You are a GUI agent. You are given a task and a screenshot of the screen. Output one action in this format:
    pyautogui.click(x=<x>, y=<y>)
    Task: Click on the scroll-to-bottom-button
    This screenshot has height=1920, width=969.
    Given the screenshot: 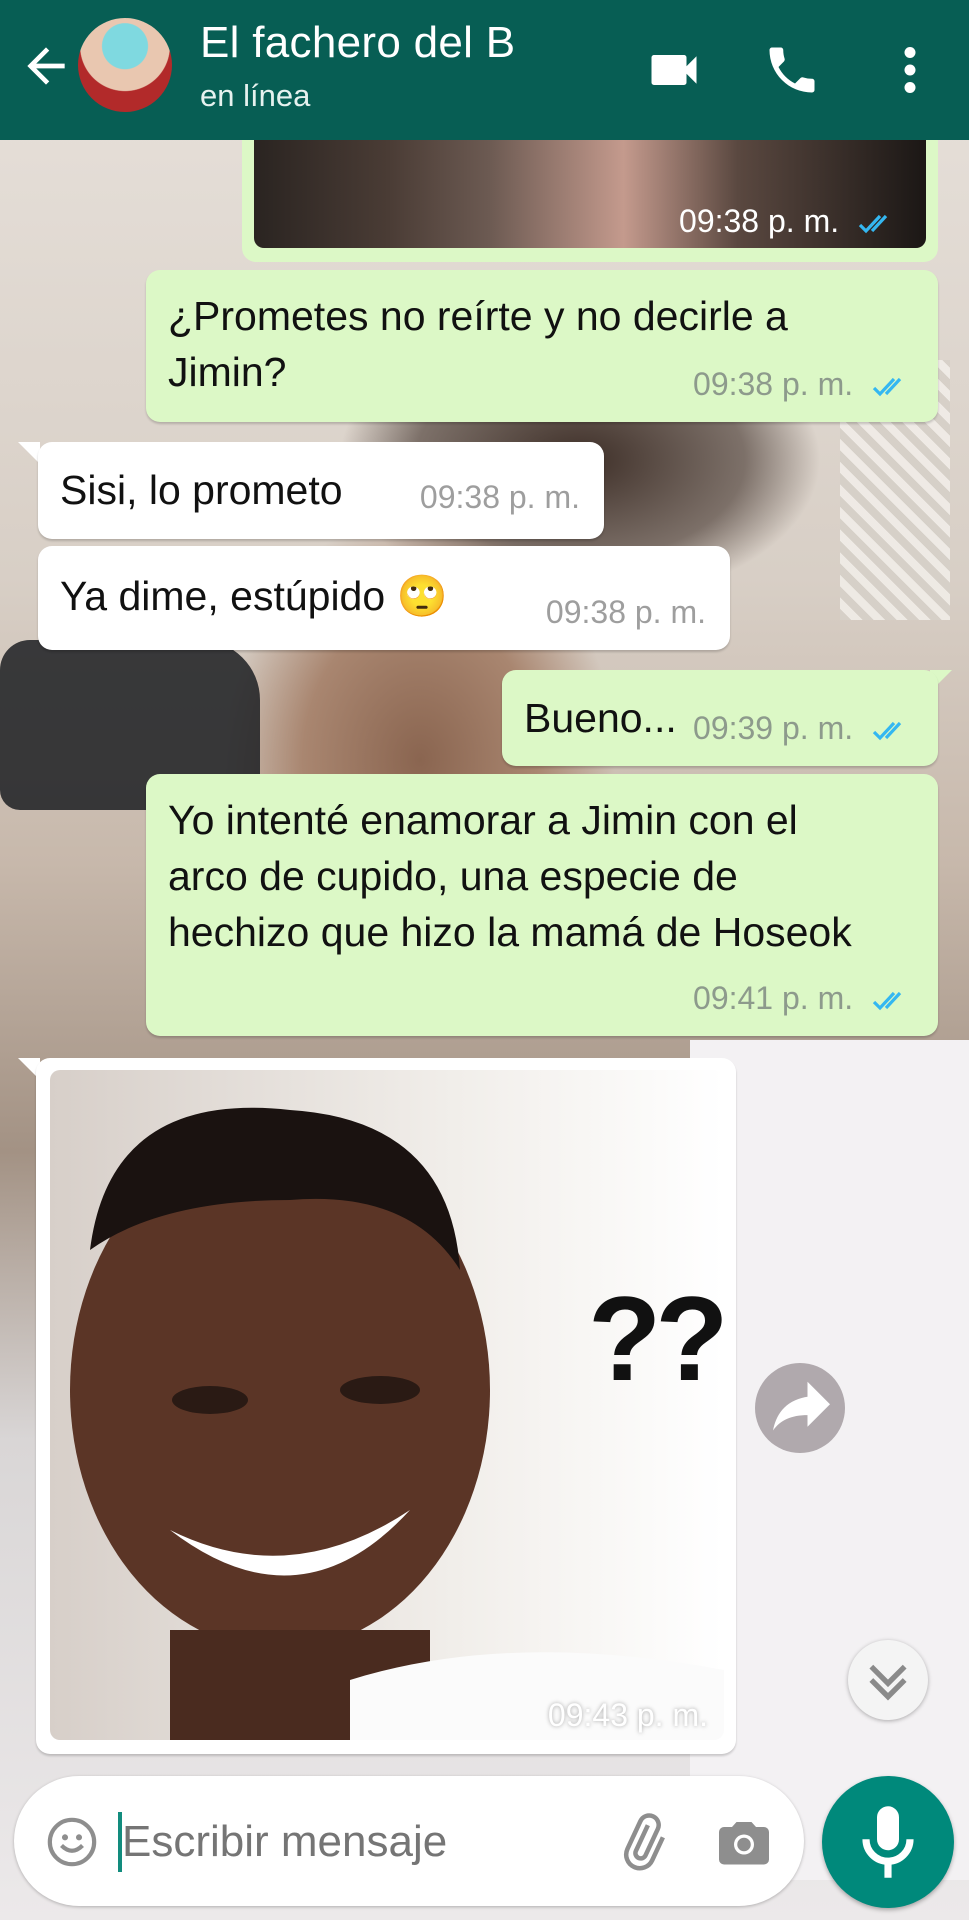 What is the action you would take?
    pyautogui.click(x=888, y=1680)
    